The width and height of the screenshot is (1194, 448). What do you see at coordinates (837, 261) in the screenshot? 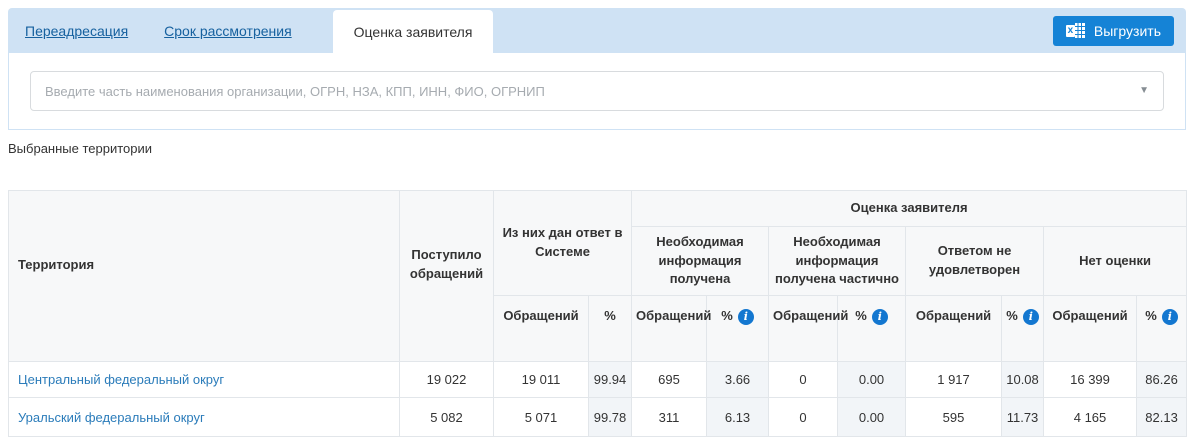
I see `group-header-info-partial: Необходимая информация получена частично` at bounding box center [837, 261].